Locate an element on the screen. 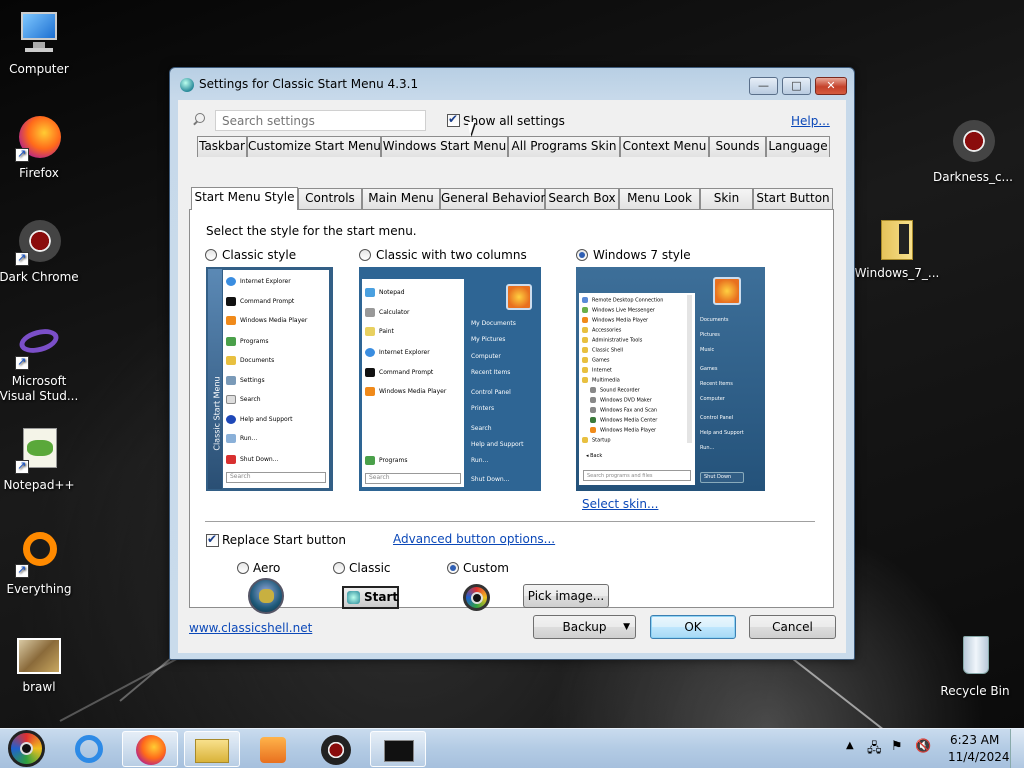  network-icon: 🖧 is located at coordinates (874, 750).